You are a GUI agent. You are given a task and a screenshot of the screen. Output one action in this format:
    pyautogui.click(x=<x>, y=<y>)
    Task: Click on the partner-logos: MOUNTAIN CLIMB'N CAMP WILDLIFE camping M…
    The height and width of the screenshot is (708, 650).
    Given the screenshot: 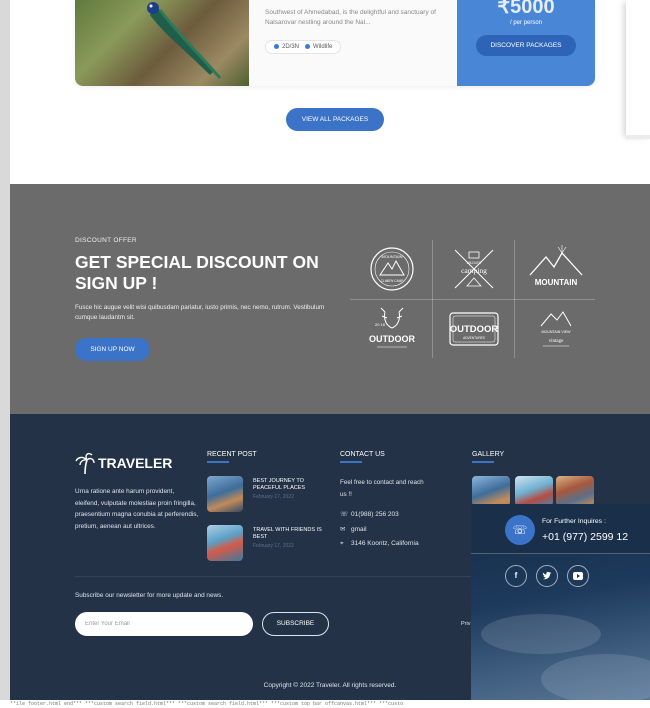 What is the action you would take?
    pyautogui.click(x=472, y=299)
    